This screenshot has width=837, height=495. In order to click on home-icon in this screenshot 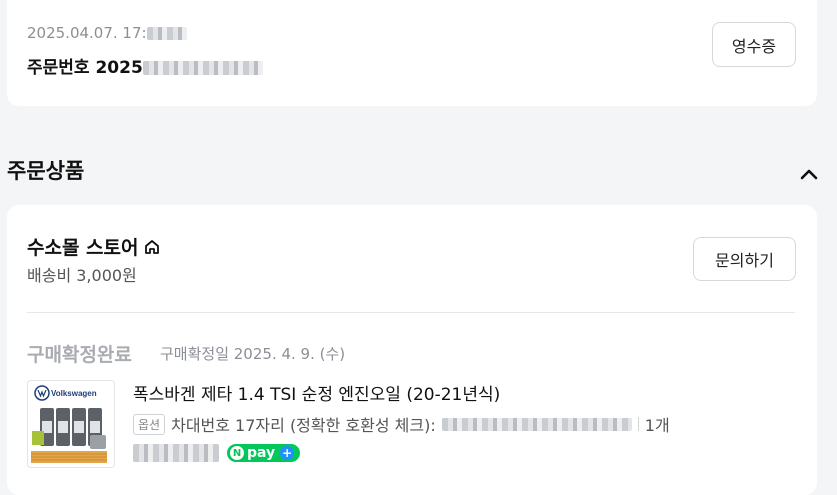, I will do `click(151, 246)`.